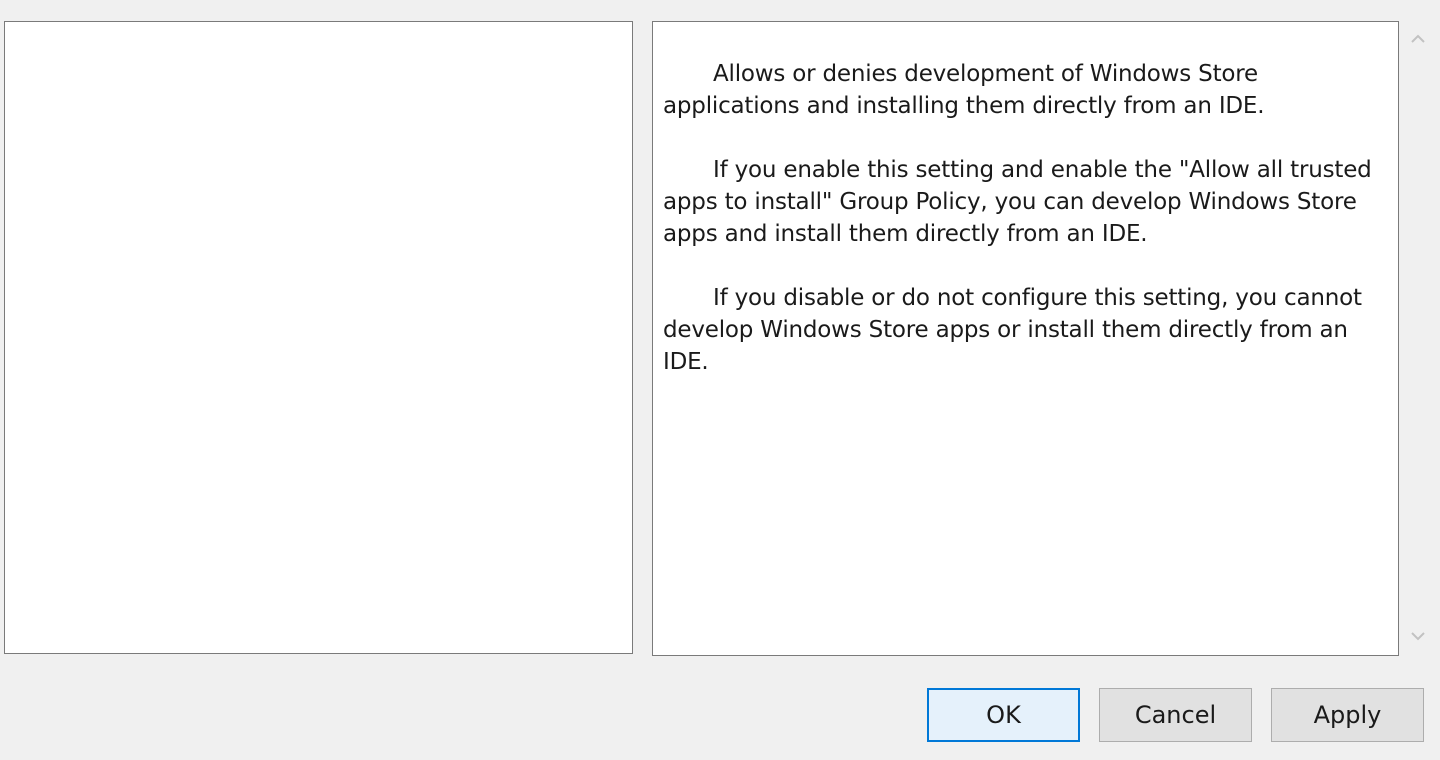  What do you see at coordinates (1418, 39) in the screenshot?
I see `chevron-up-icon` at bounding box center [1418, 39].